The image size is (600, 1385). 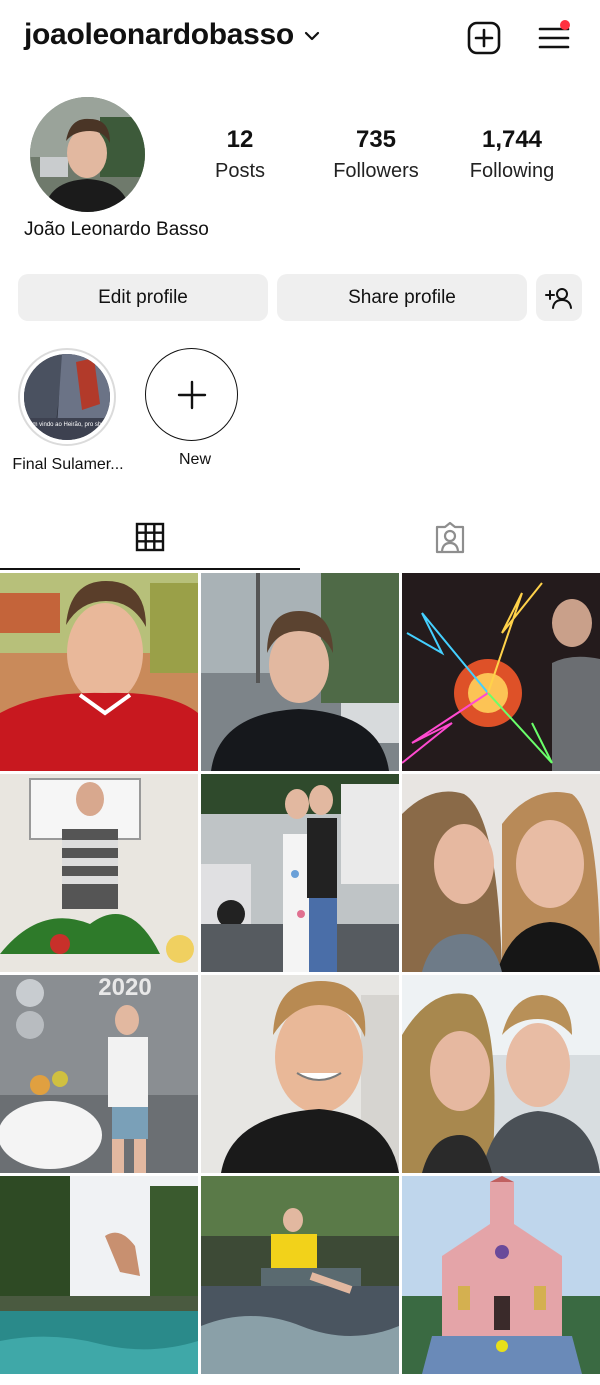 I want to click on highlight-cover-text: Bem vindo ao Heirão, pro show, so click(x=67, y=425).